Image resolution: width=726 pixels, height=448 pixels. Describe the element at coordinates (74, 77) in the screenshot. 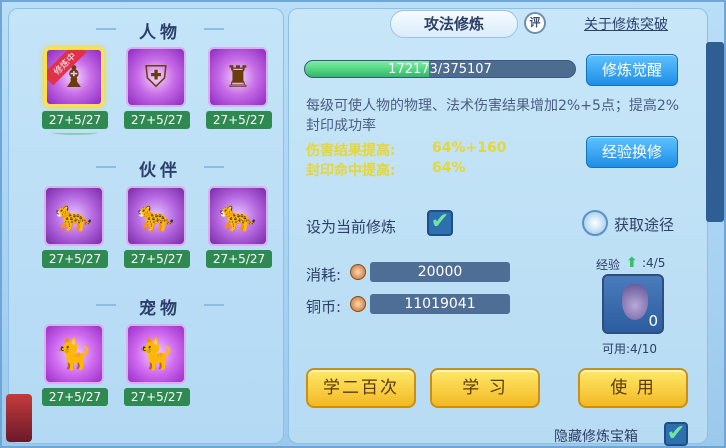

I see `bell-icon: ♝ 修炼中` at that location.